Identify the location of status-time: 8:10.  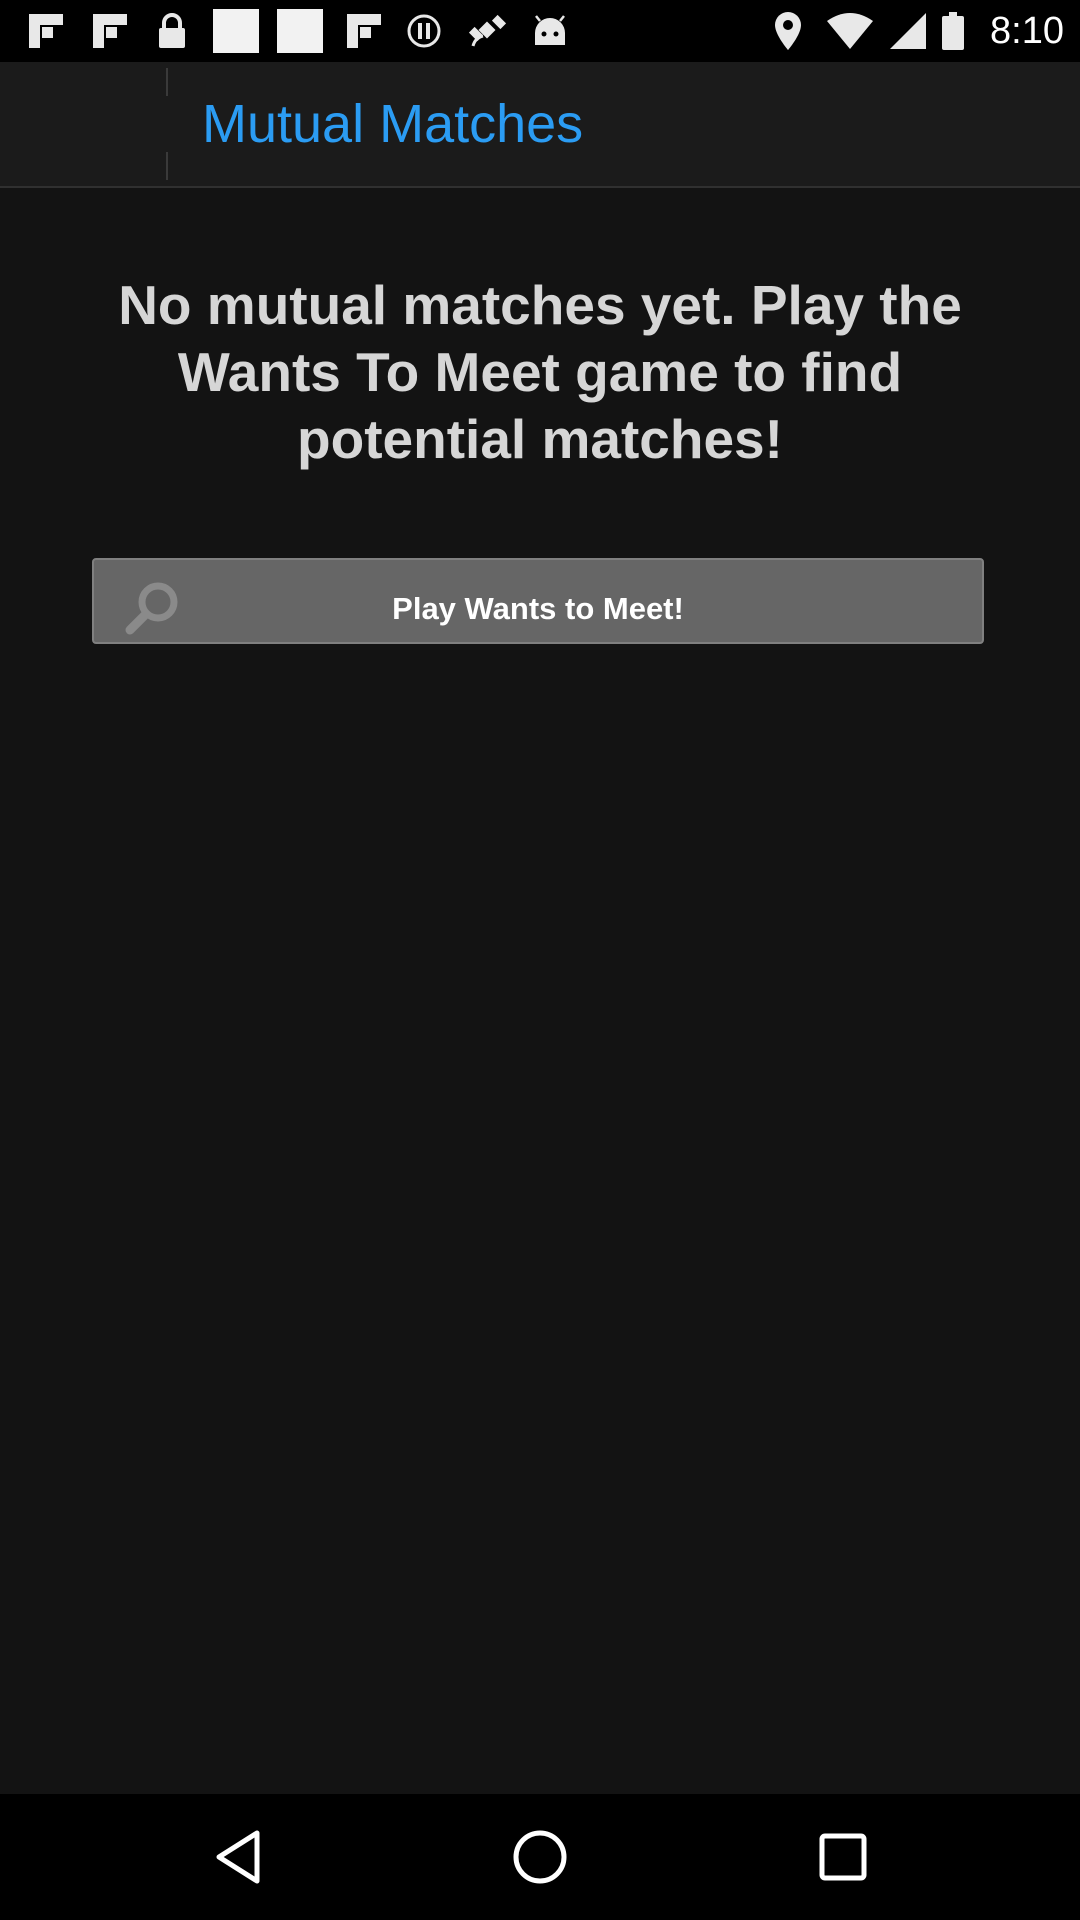
(1027, 31).